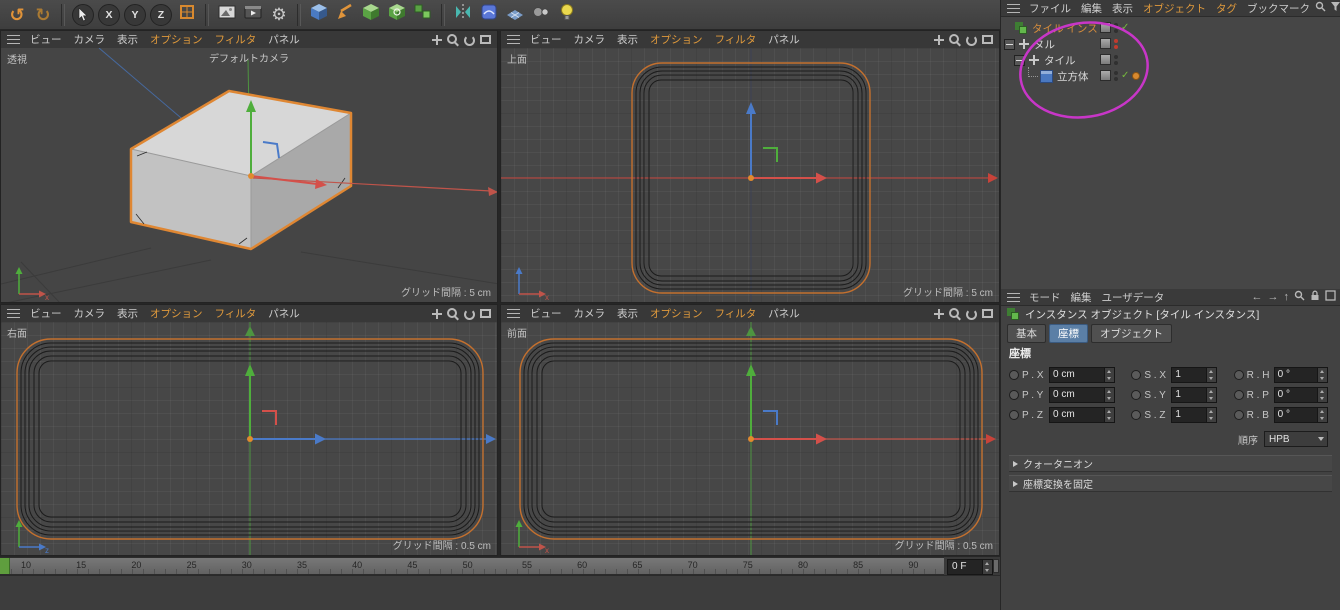 The width and height of the screenshot is (1340, 610). I want to click on enabled-check-icon: ✓, so click(1125, 75).